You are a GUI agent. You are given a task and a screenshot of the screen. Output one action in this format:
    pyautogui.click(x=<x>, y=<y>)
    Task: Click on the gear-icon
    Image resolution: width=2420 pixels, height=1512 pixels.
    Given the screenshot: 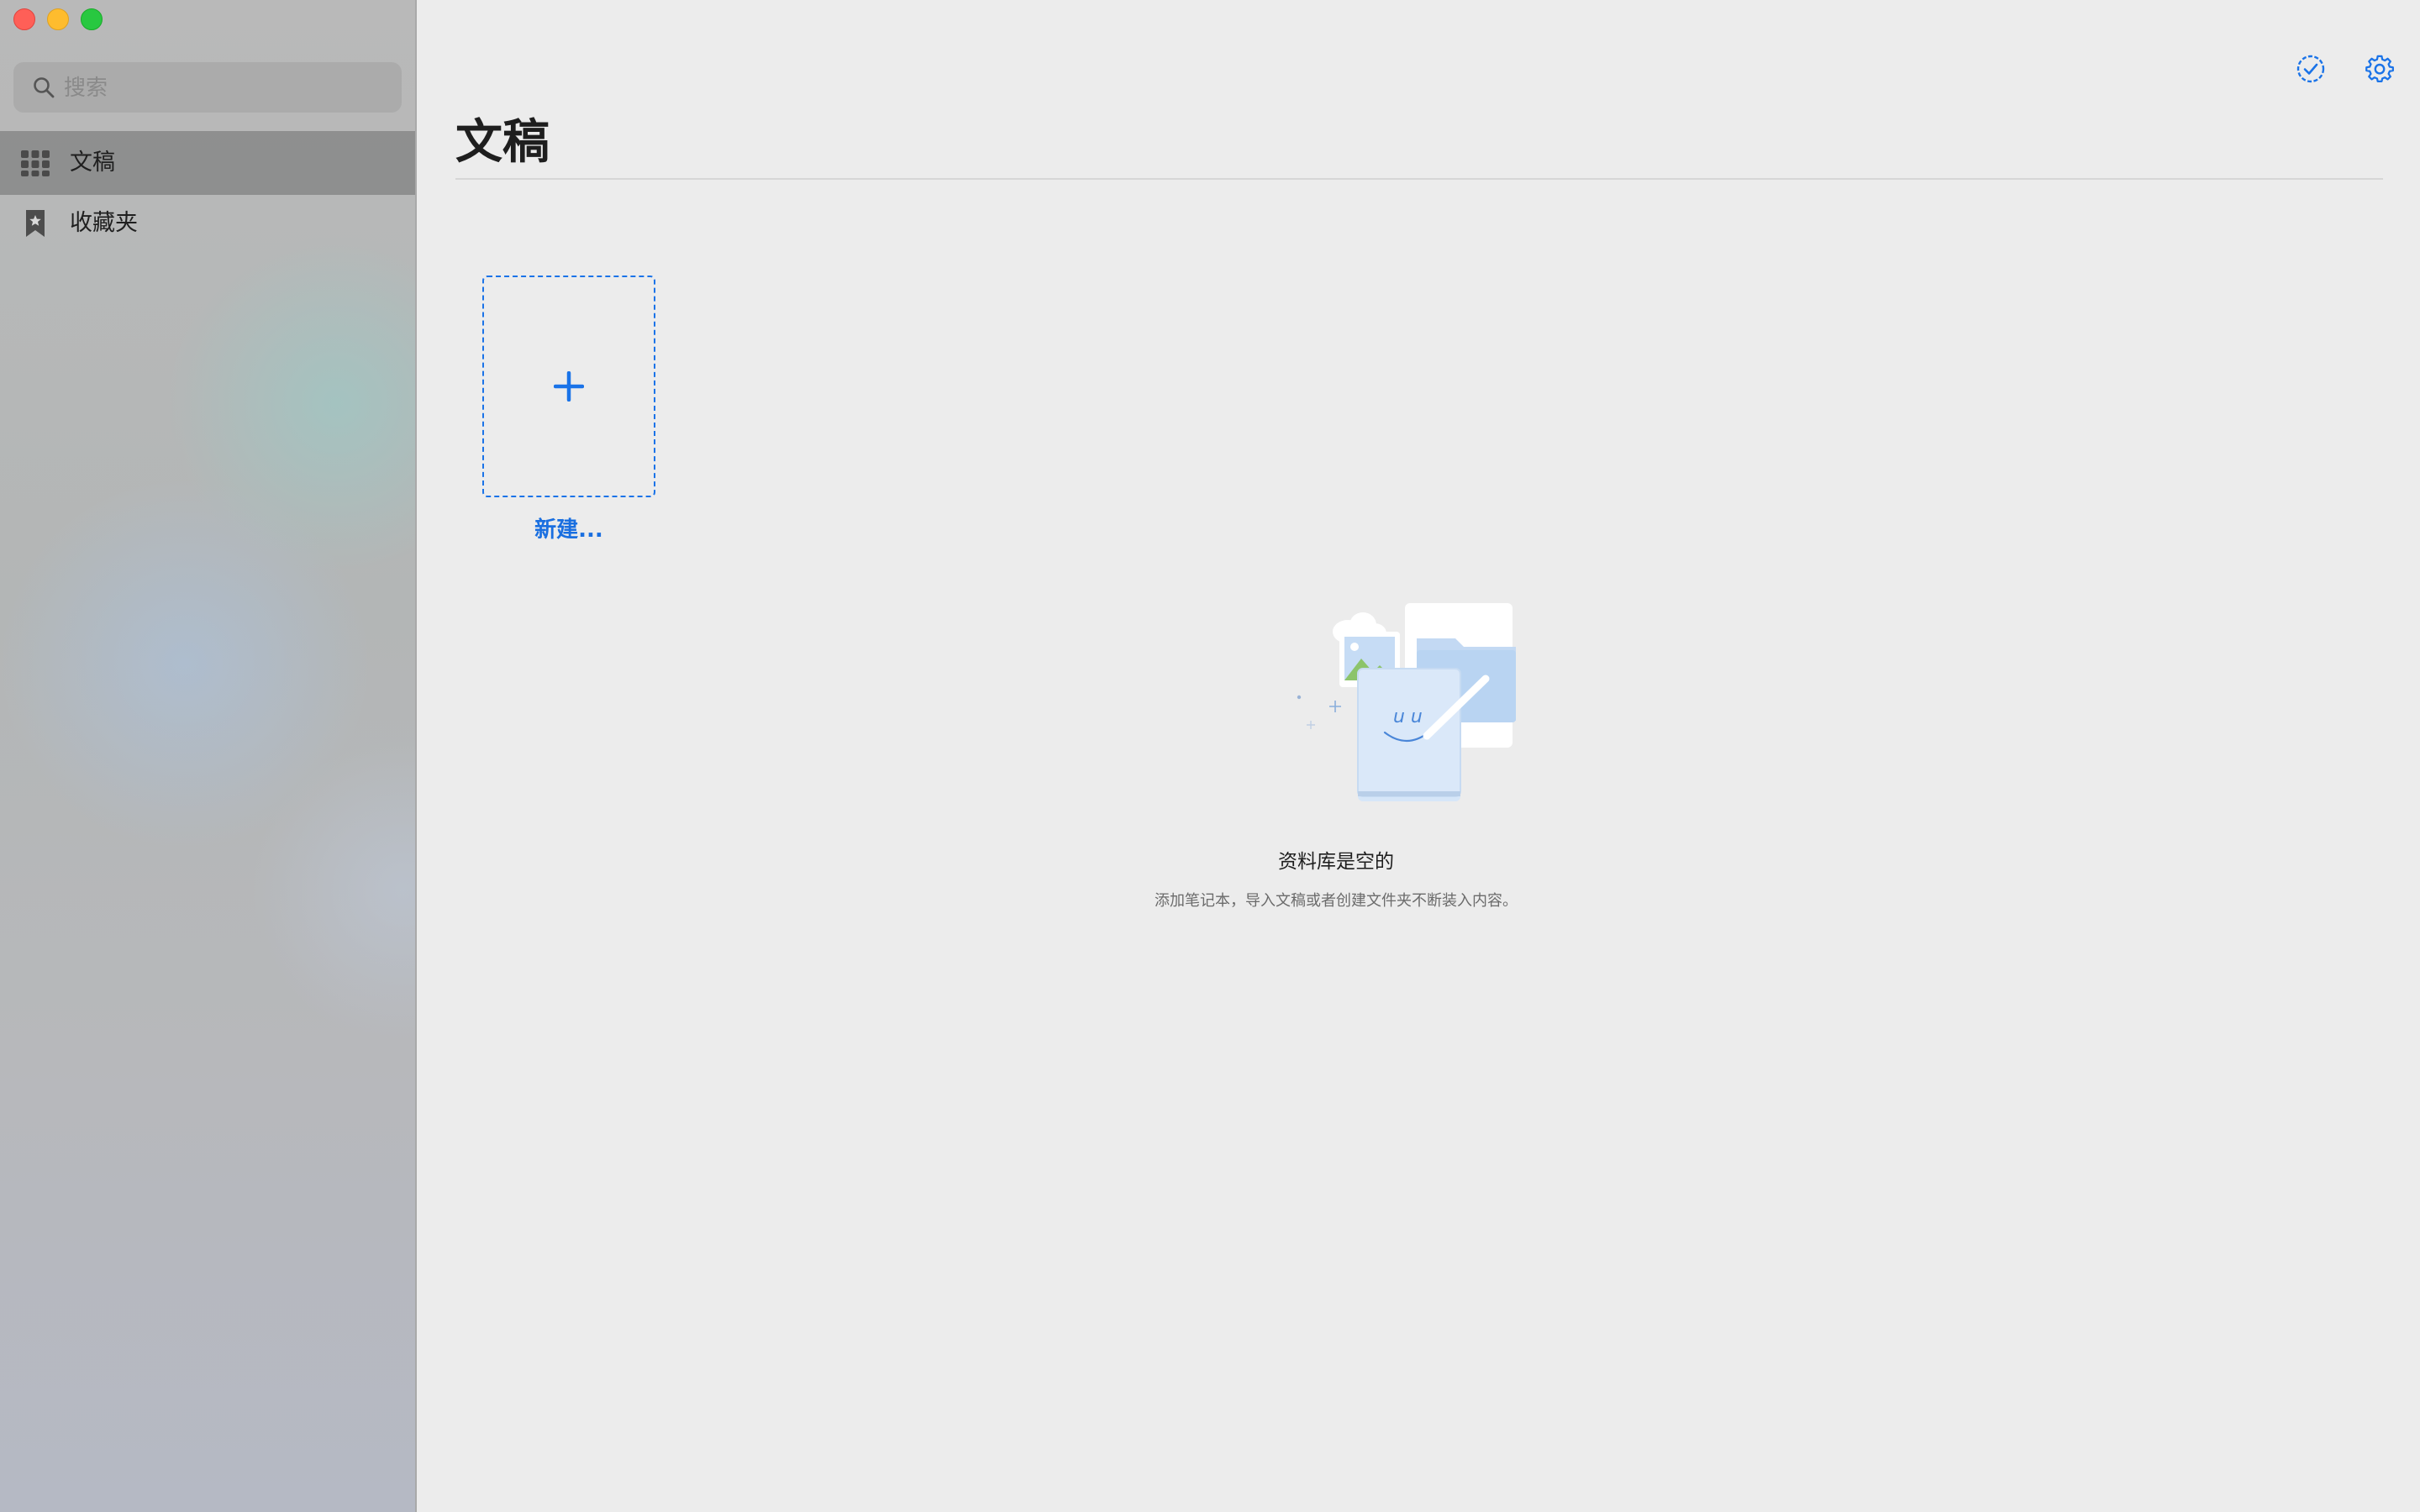 What is the action you would take?
    pyautogui.click(x=2380, y=69)
    